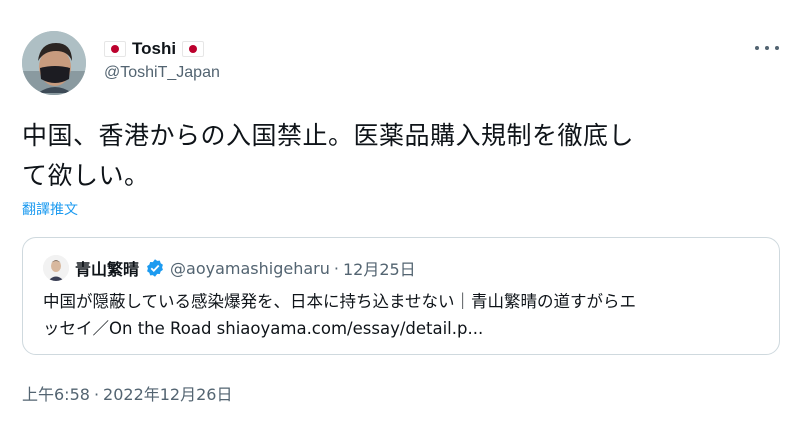  I want to click on quoted-author-handle: @aoyamashigeharu, so click(250, 268).